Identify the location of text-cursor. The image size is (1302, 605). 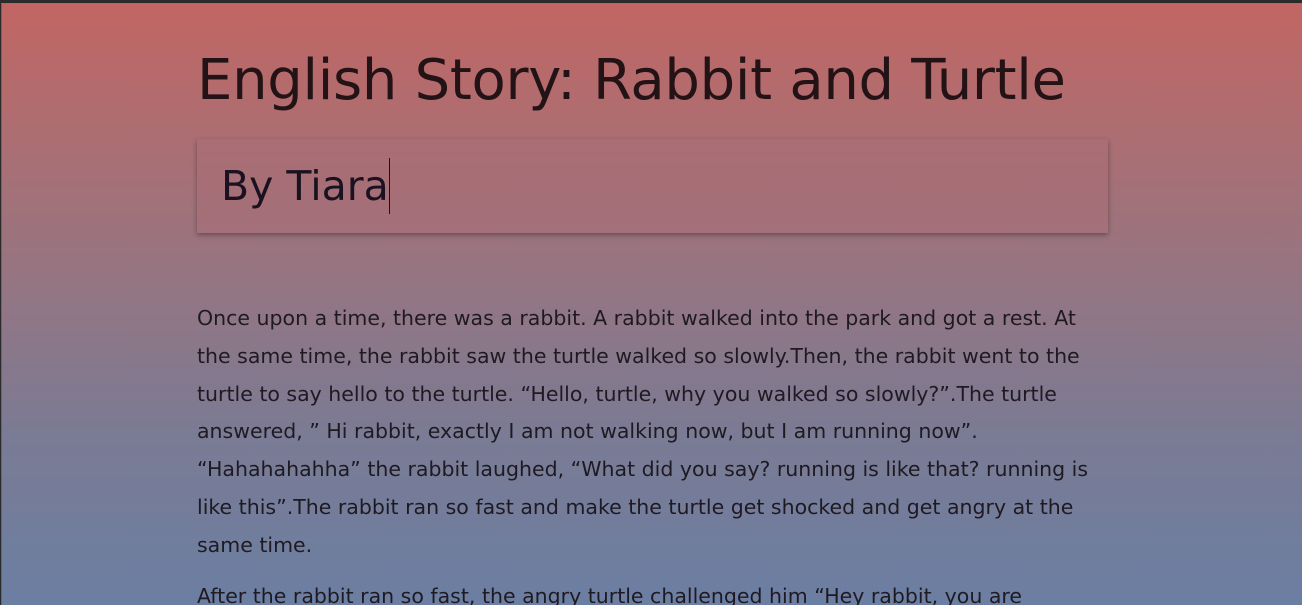
(389, 186).